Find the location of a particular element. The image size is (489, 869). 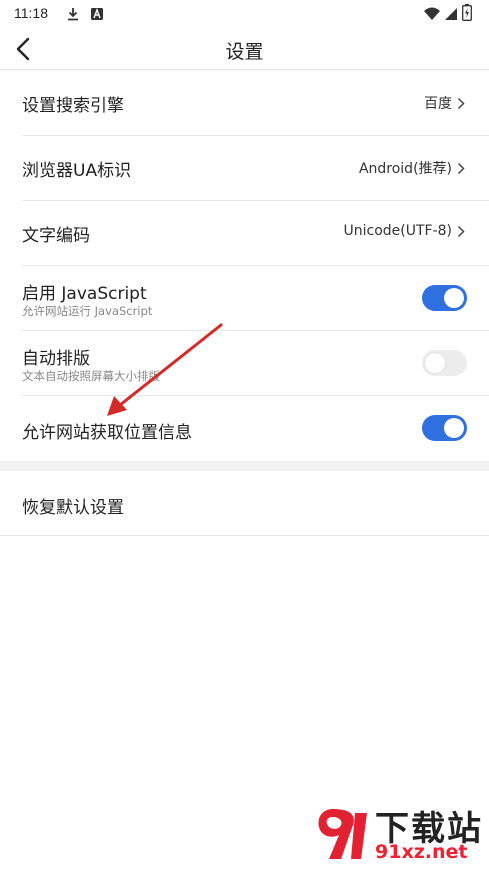

section-divider is located at coordinates (244, 466).